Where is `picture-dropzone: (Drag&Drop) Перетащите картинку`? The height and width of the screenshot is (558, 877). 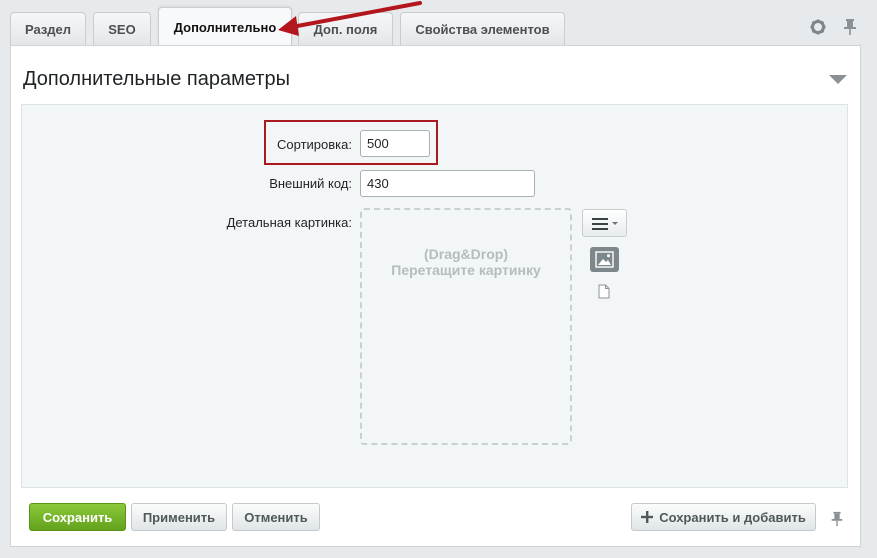 picture-dropzone: (Drag&Drop) Перетащите картинку is located at coordinates (466, 326).